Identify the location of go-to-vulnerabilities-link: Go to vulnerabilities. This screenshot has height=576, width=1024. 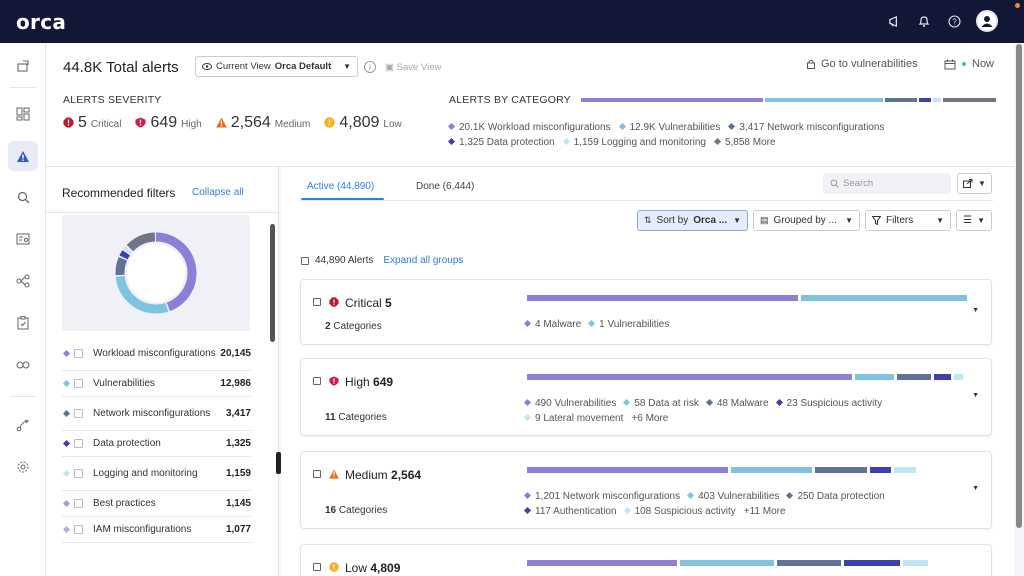
(862, 64).